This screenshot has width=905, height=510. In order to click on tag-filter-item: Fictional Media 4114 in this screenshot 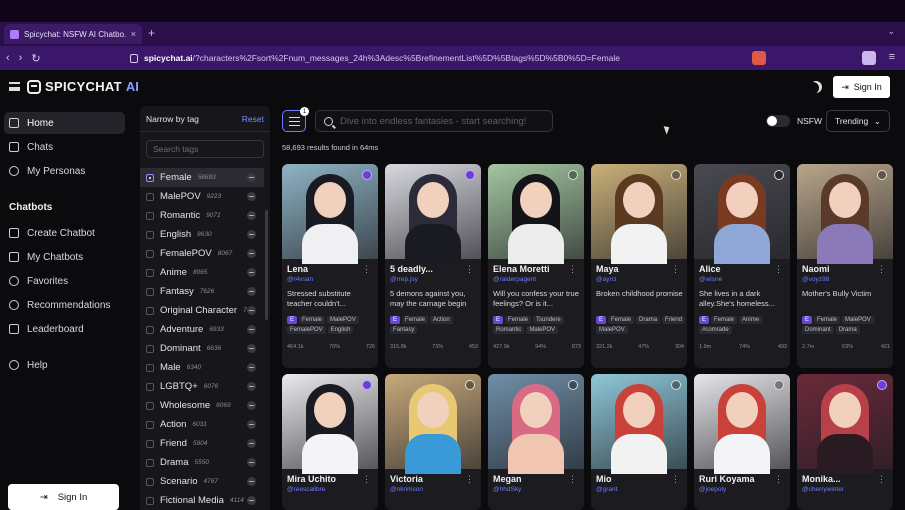, I will do `click(202, 500)`.